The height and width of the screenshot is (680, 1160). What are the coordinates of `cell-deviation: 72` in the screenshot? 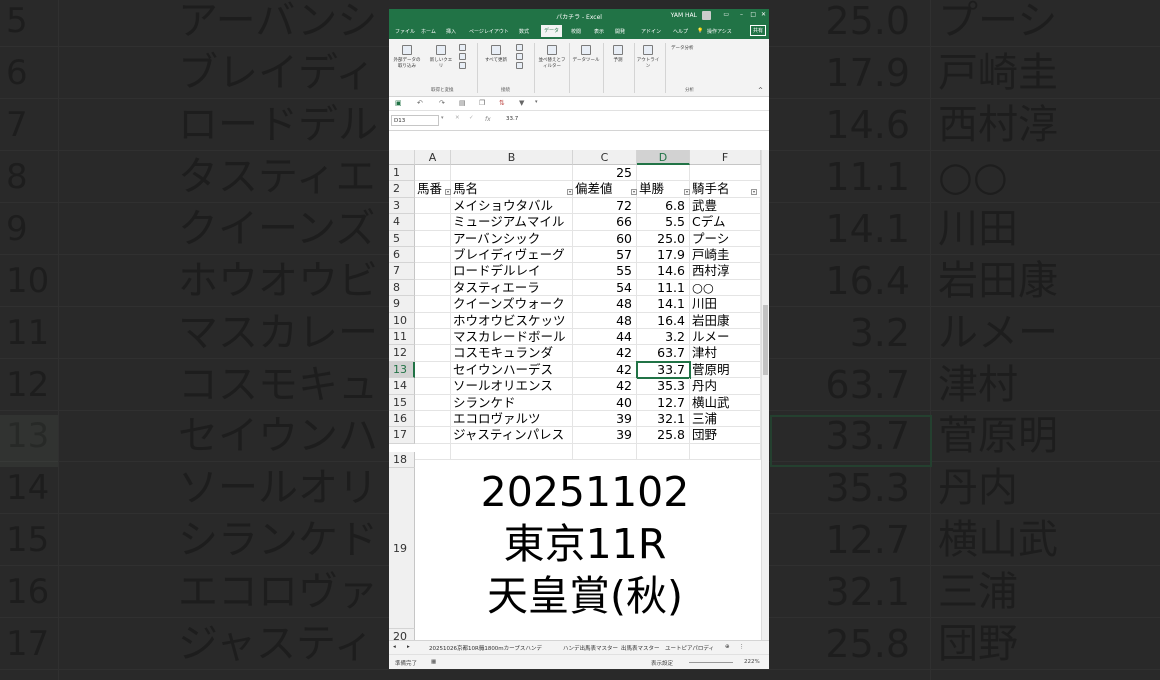 It's located at (605, 206).